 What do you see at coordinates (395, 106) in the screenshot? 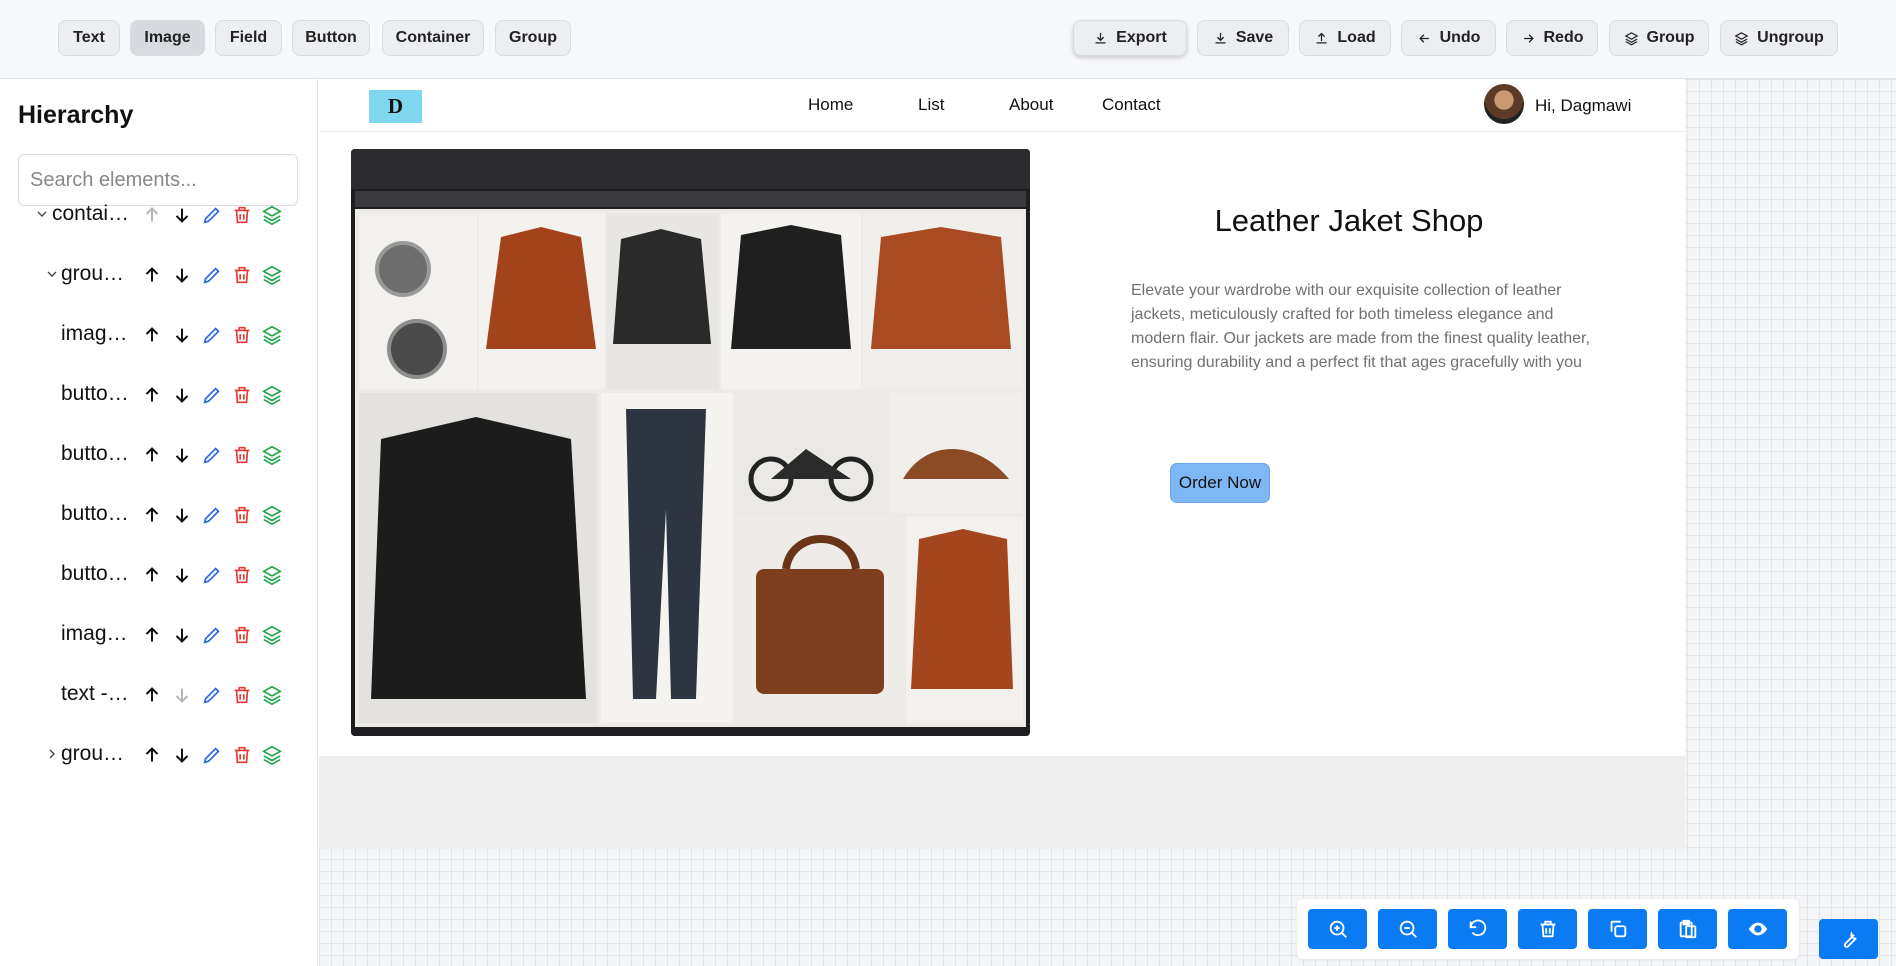
I see `site-logo: D` at bounding box center [395, 106].